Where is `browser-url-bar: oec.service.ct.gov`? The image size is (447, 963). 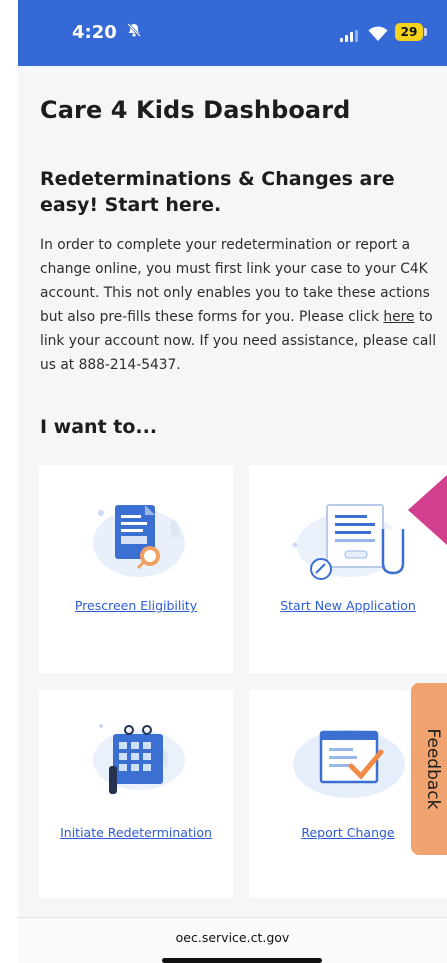 browser-url-bar: oec.service.ct.gov is located at coordinates (232, 940).